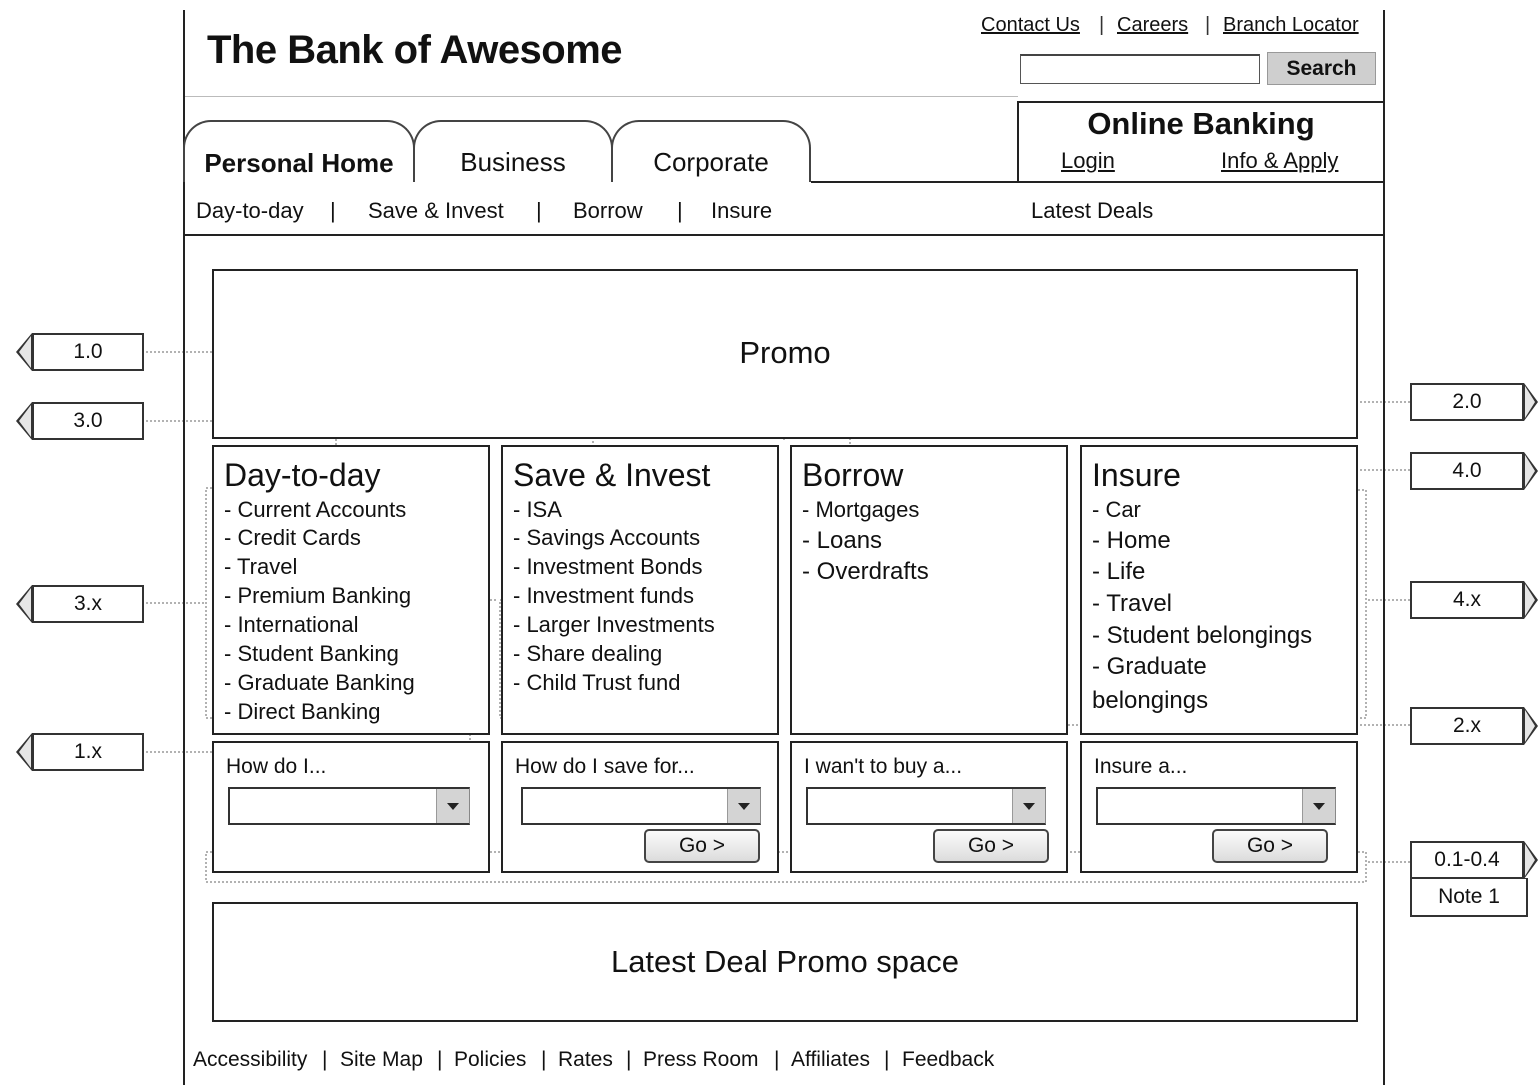 This screenshot has width=1538, height=1085. I want to click on list-item: - Larger Investments, so click(614, 625).